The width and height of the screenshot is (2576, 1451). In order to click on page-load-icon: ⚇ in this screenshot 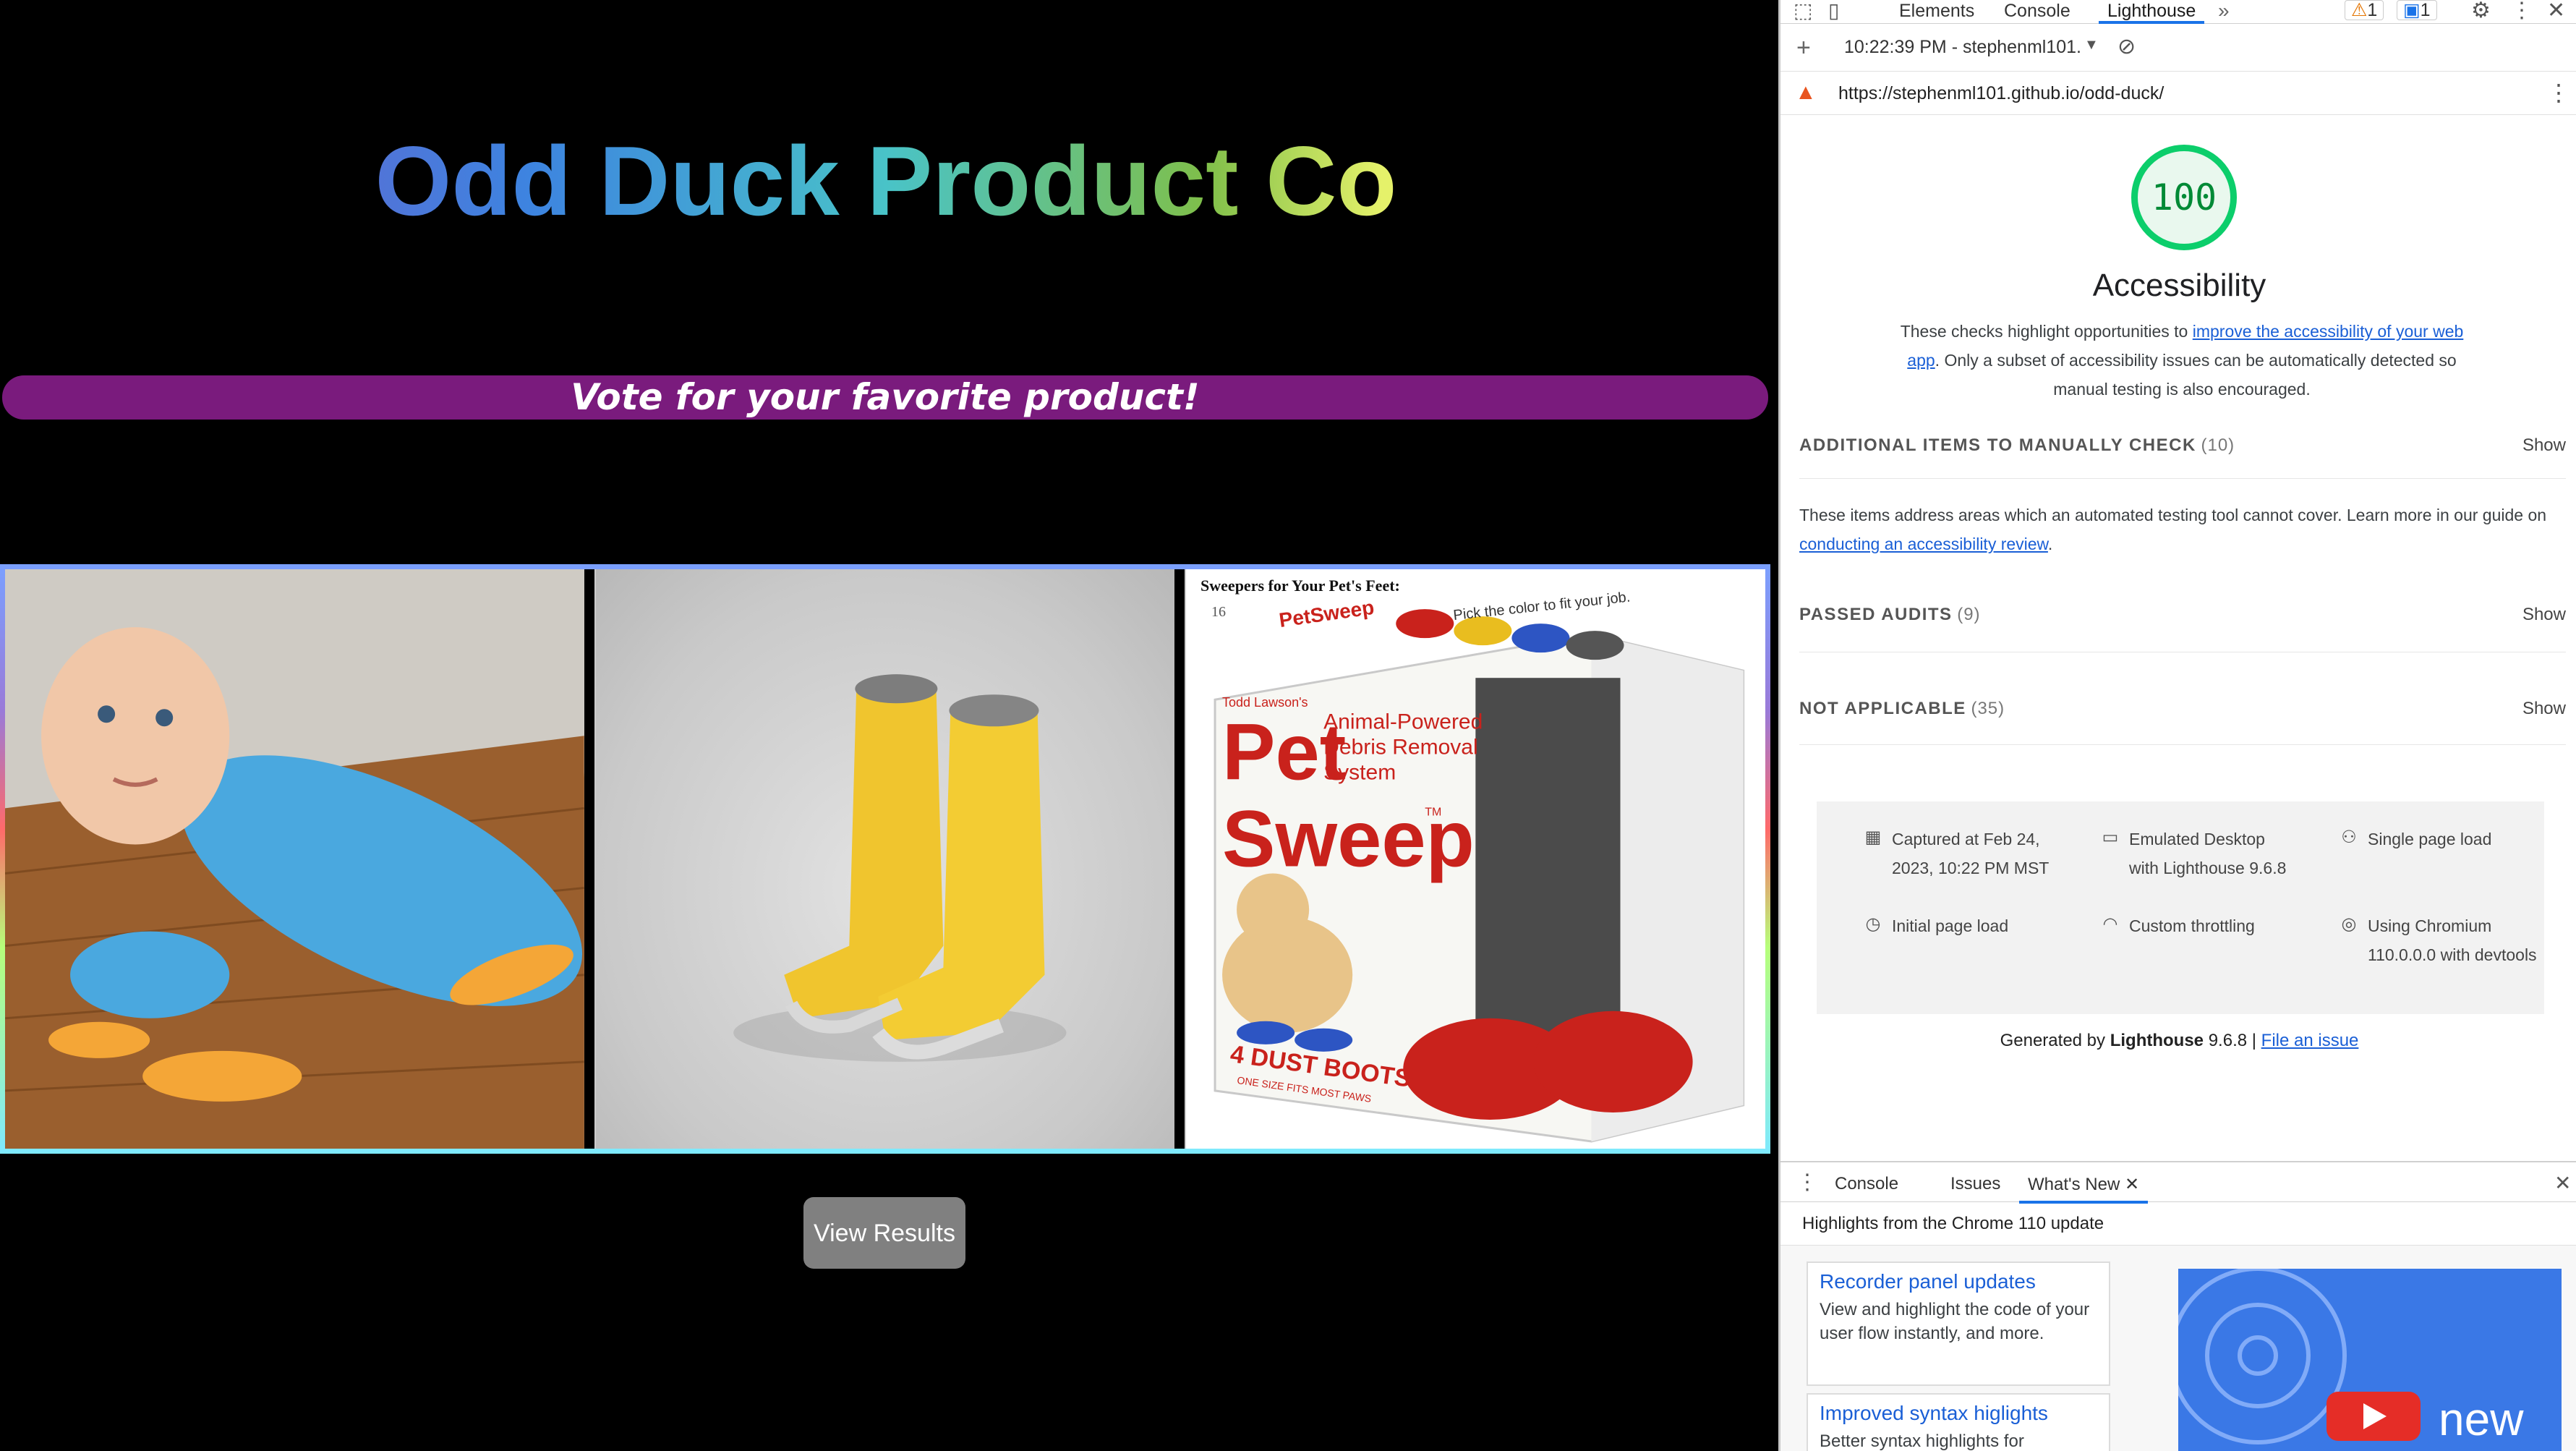, I will do `click(2349, 837)`.